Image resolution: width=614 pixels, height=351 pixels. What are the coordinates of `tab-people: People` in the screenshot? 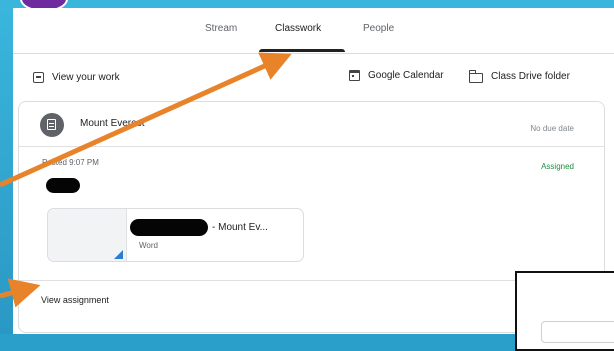 It's located at (378, 28).